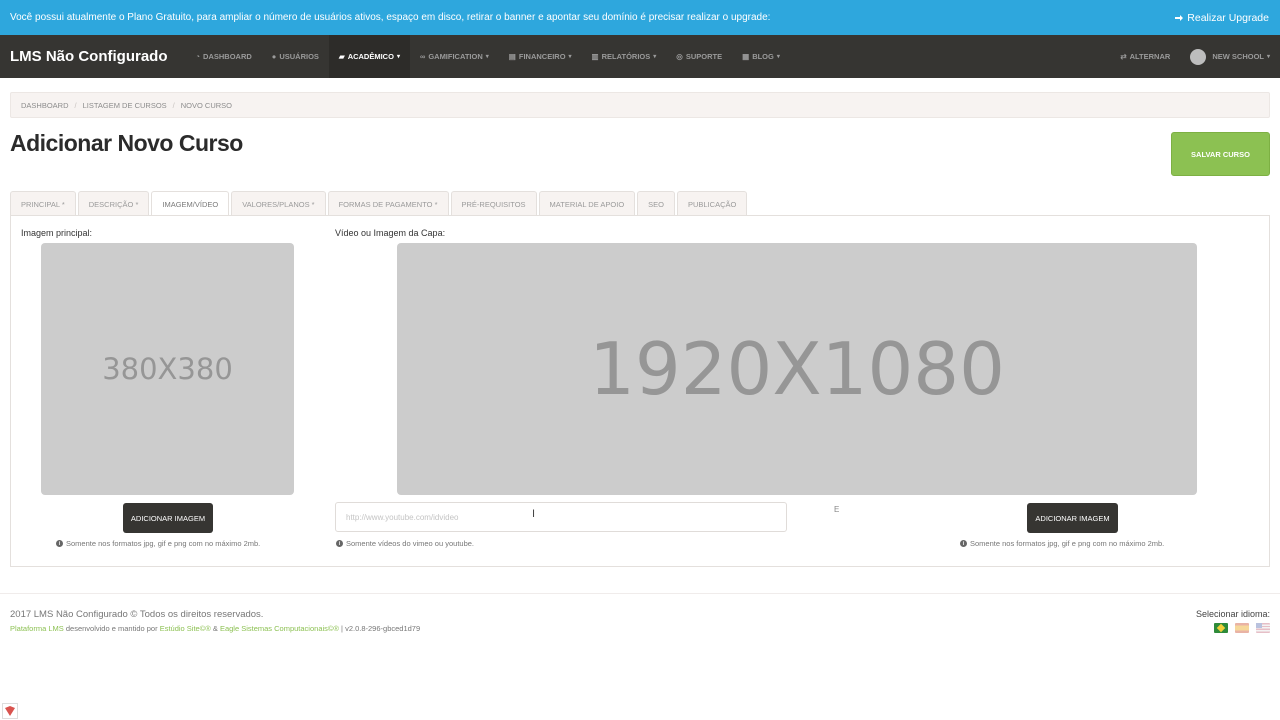 The height and width of the screenshot is (720, 1280). What do you see at coordinates (126, 143) in the screenshot?
I see `page-title: Adicionar Novo Curso` at bounding box center [126, 143].